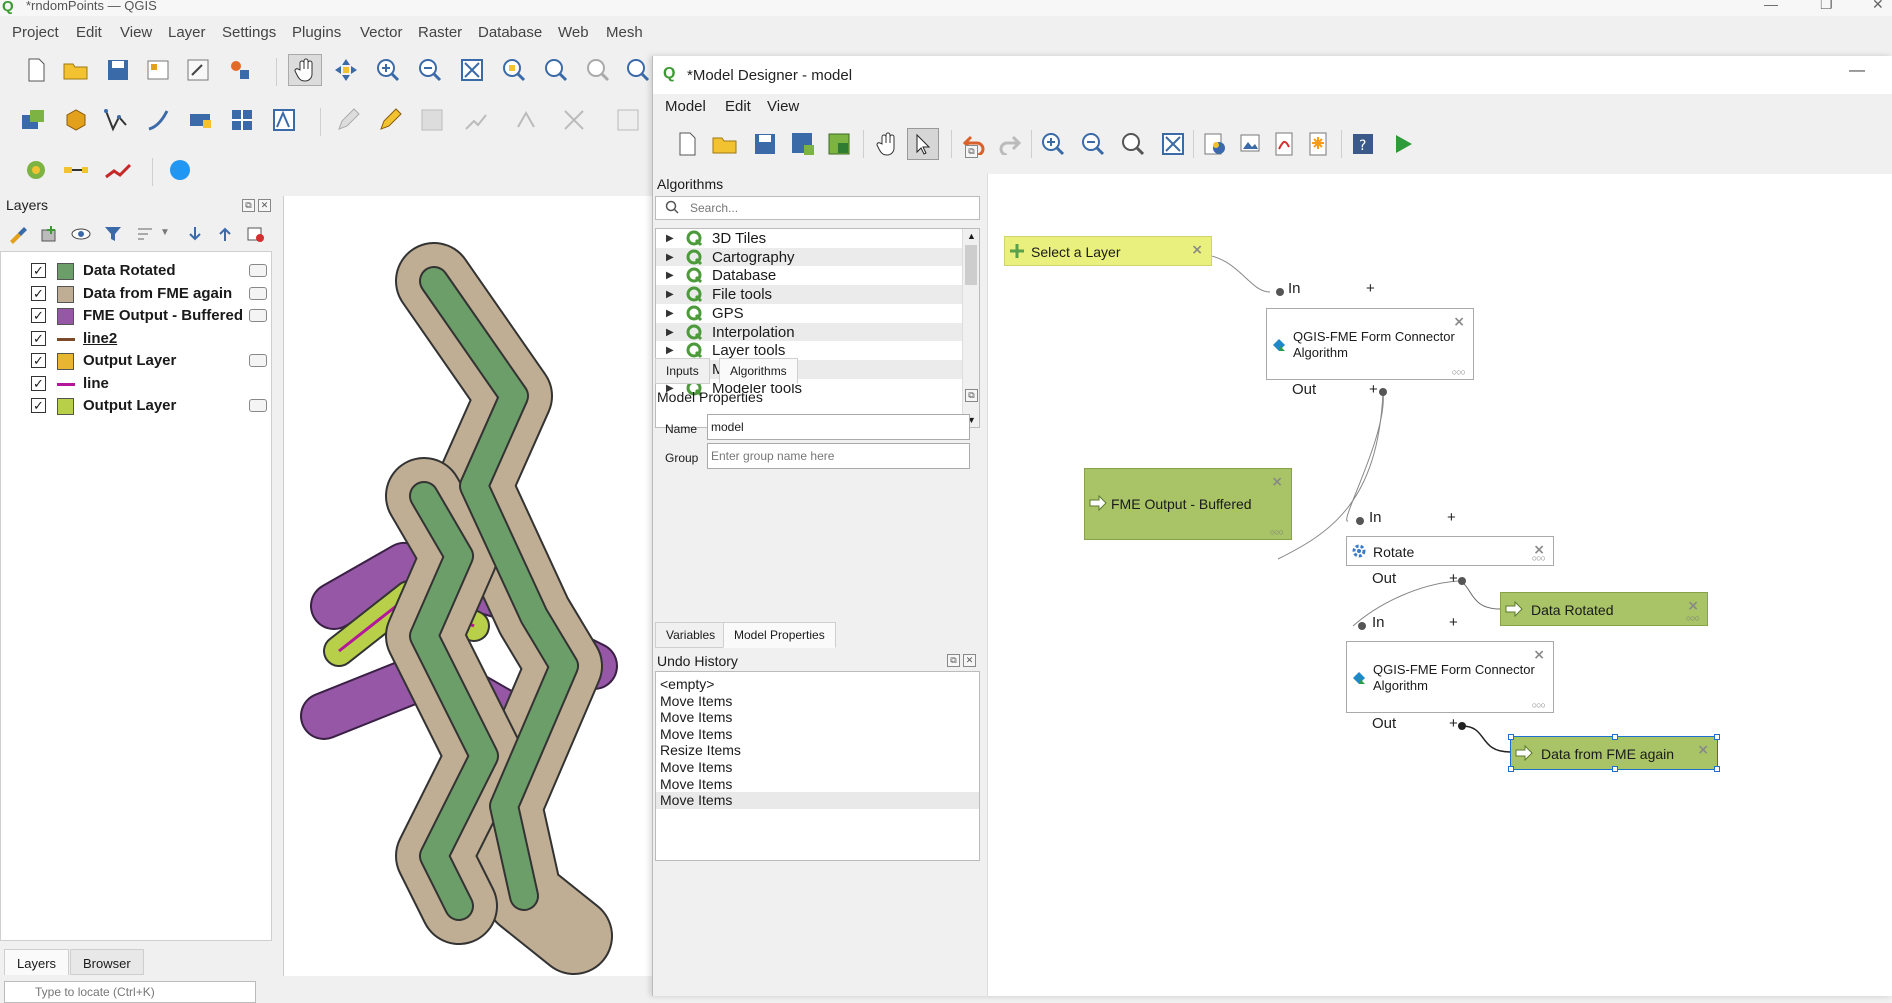 The width and height of the screenshot is (1892, 1003). I want to click on menu-mesh: Mesh, so click(624, 32).